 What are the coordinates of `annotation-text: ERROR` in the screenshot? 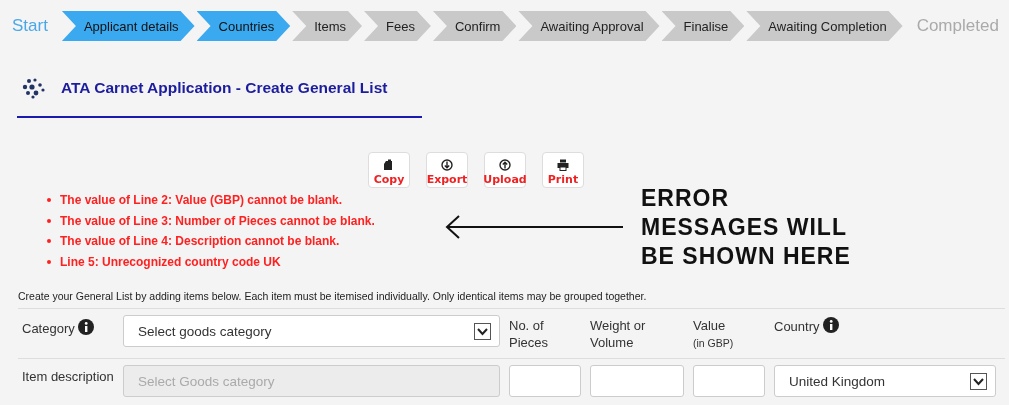 It's located at (686, 198).